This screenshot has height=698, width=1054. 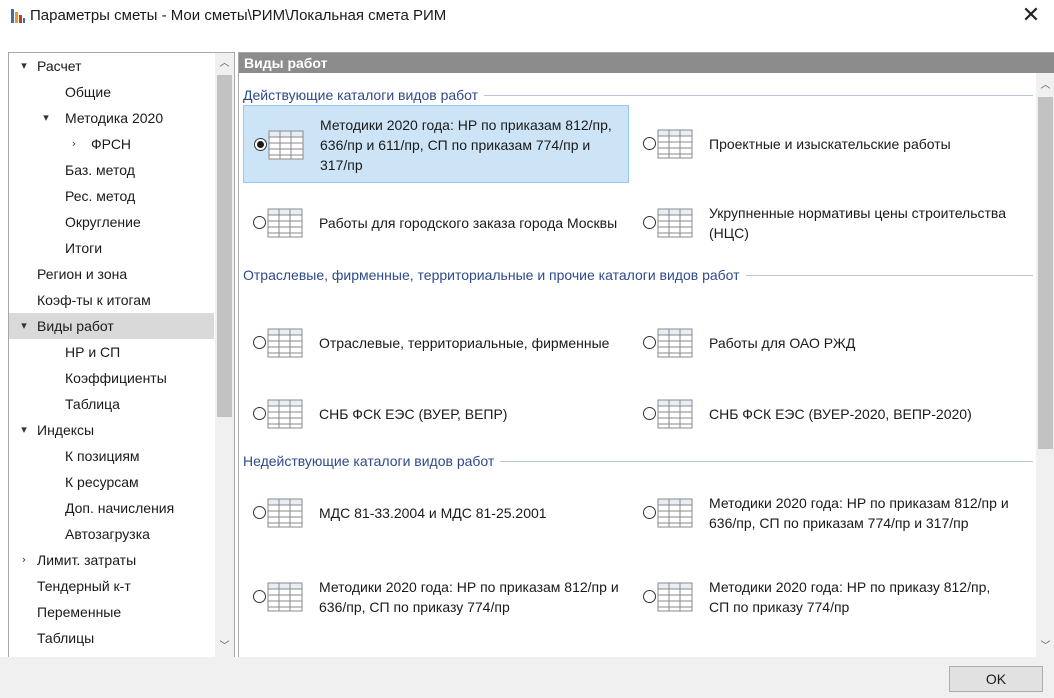 I want to click on catalog-option-label: Отраслевые, территориальные, фирменные, so click(x=464, y=343).